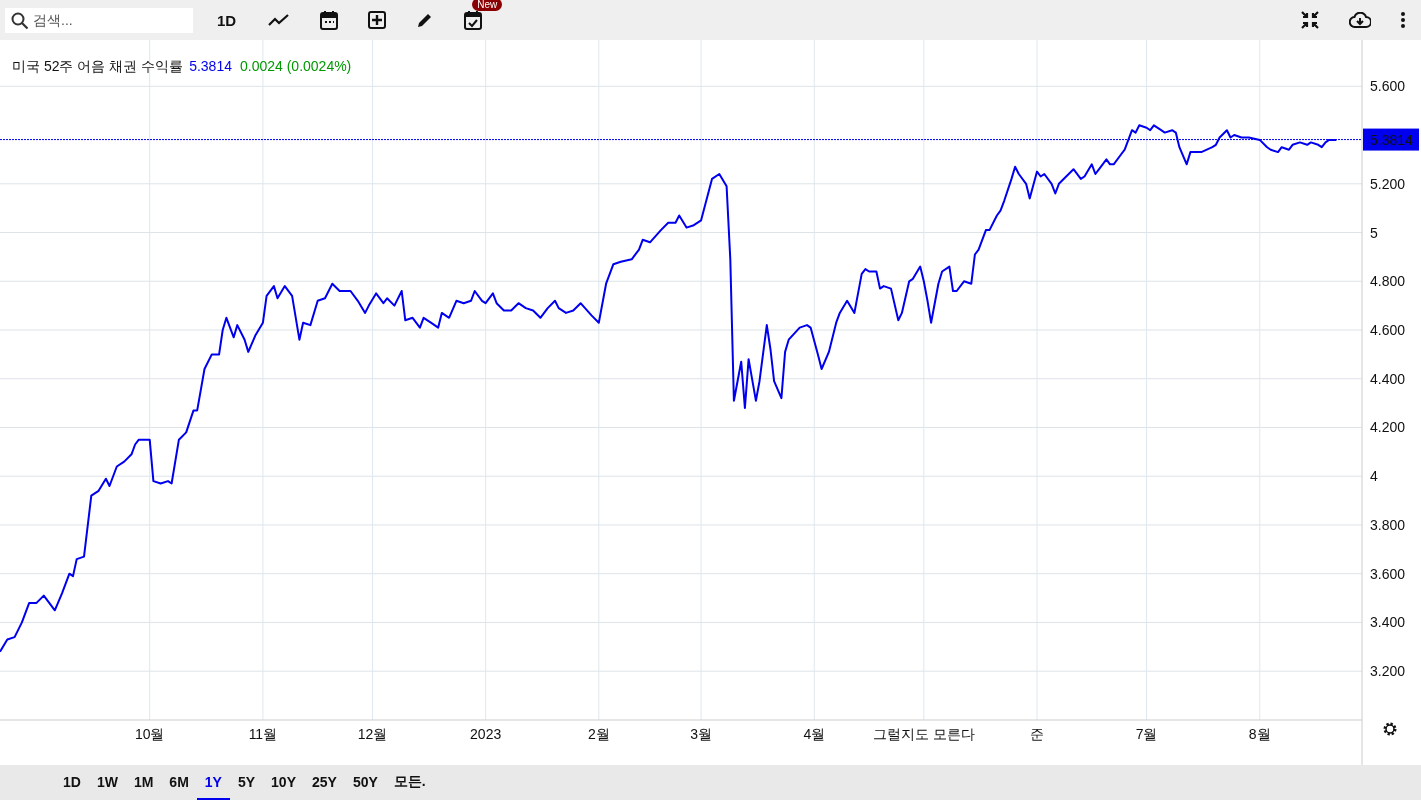 The height and width of the screenshot is (800, 1421). What do you see at coordinates (1388, 330) in the screenshot?
I see `y-axis-label: 4.600` at bounding box center [1388, 330].